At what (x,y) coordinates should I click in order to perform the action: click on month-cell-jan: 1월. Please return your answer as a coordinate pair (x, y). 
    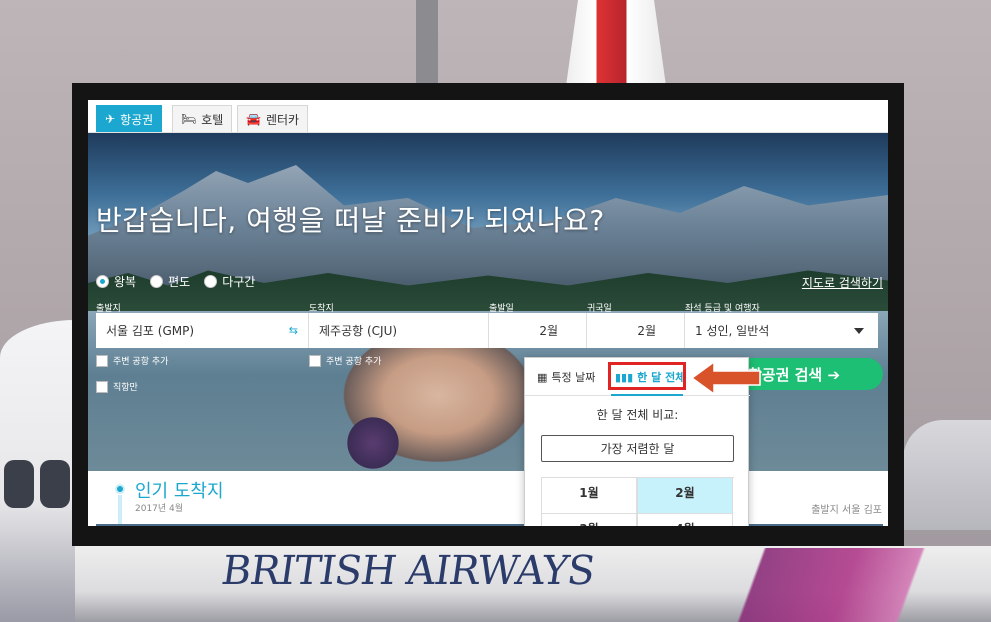
    Looking at the image, I should click on (589, 496).